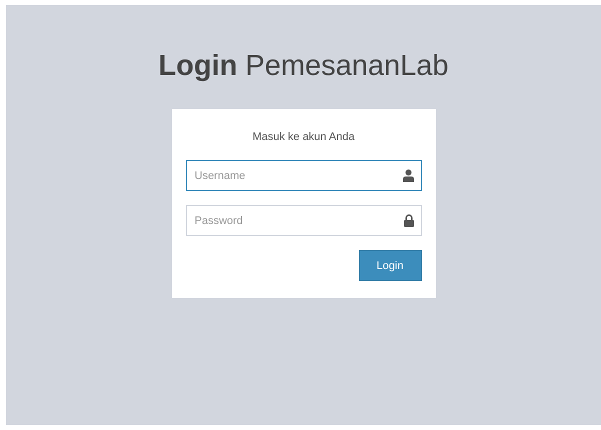  Describe the element at coordinates (304, 220) in the screenshot. I see `password-field: Password` at that location.